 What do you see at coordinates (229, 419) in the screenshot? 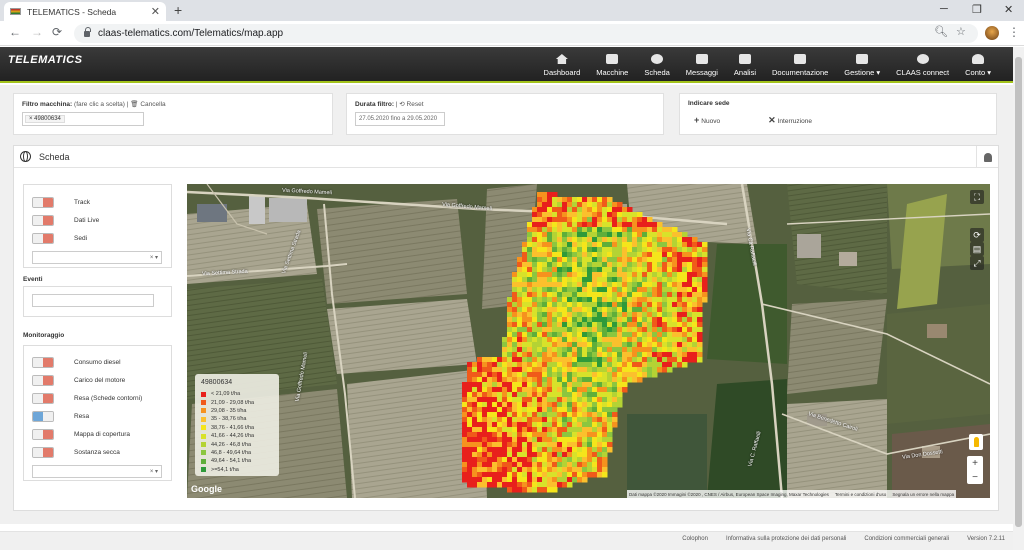
I see `legend-label: 35 - 38,76 t/ha` at bounding box center [229, 419].